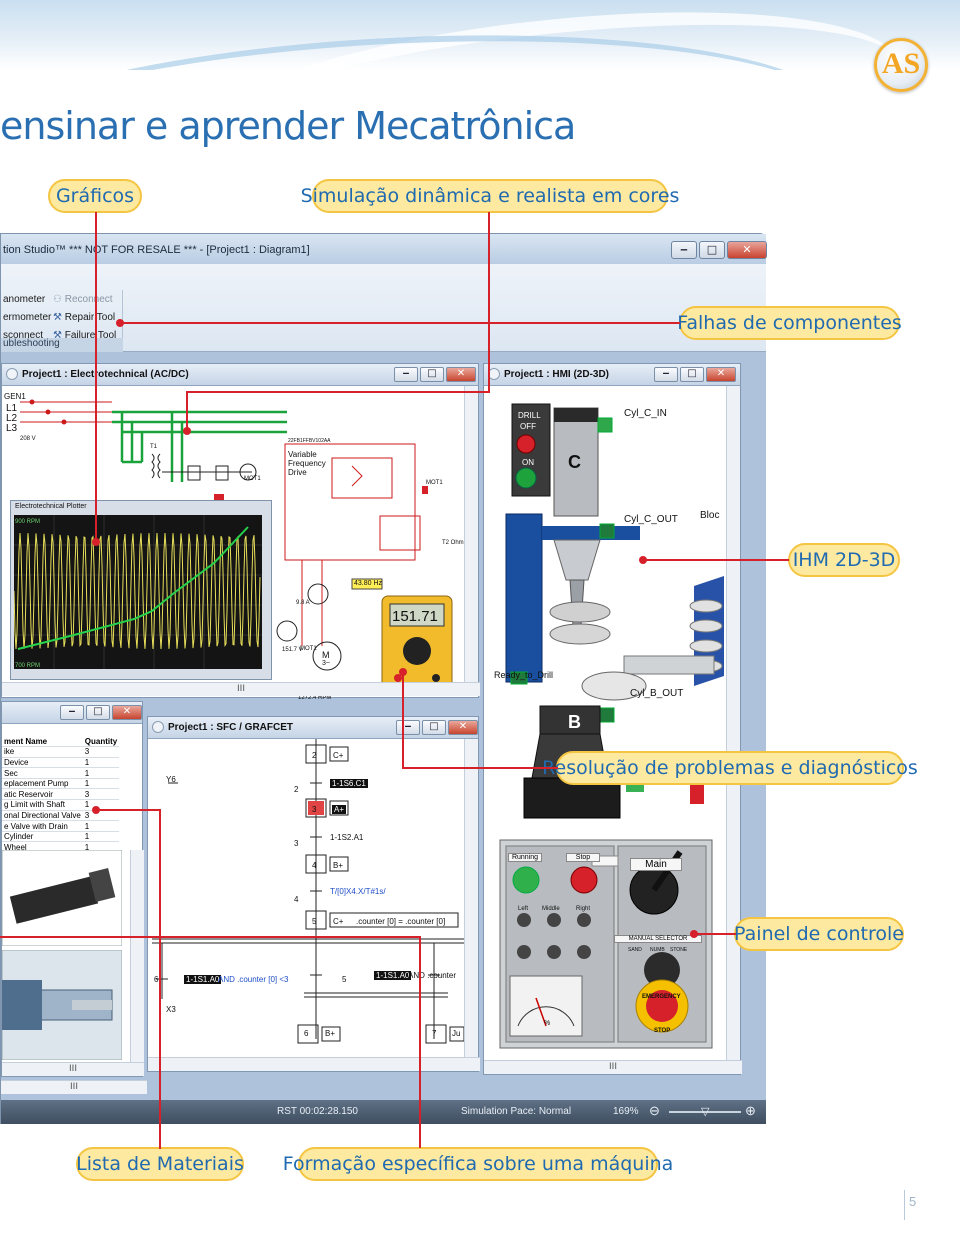 The height and width of the screenshot is (1242, 960). What do you see at coordinates (158, 727) in the screenshot?
I see `app-icon` at bounding box center [158, 727].